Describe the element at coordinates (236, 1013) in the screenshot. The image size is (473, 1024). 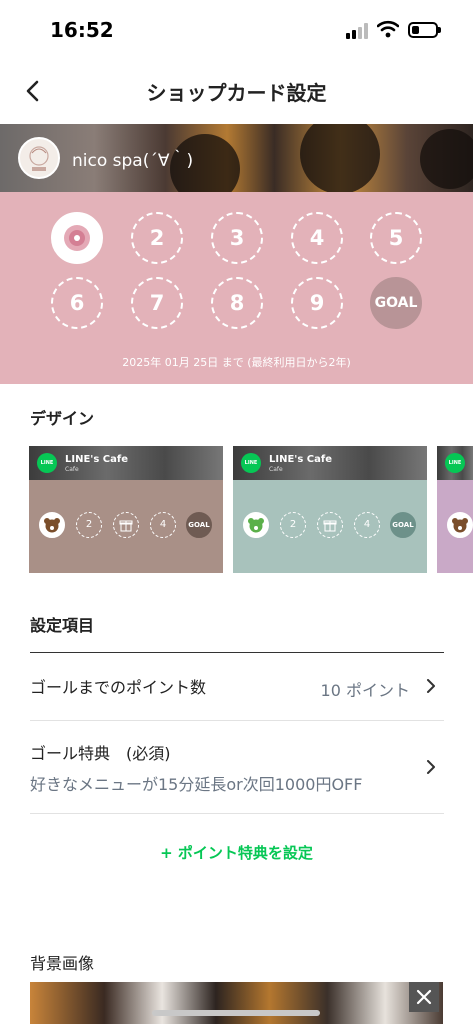
I see `home-indicator` at that location.